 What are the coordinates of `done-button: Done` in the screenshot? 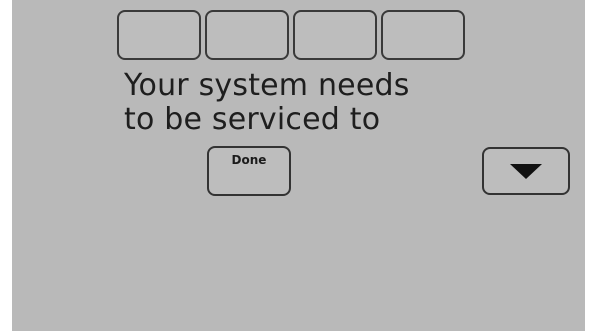 It's located at (249, 171).